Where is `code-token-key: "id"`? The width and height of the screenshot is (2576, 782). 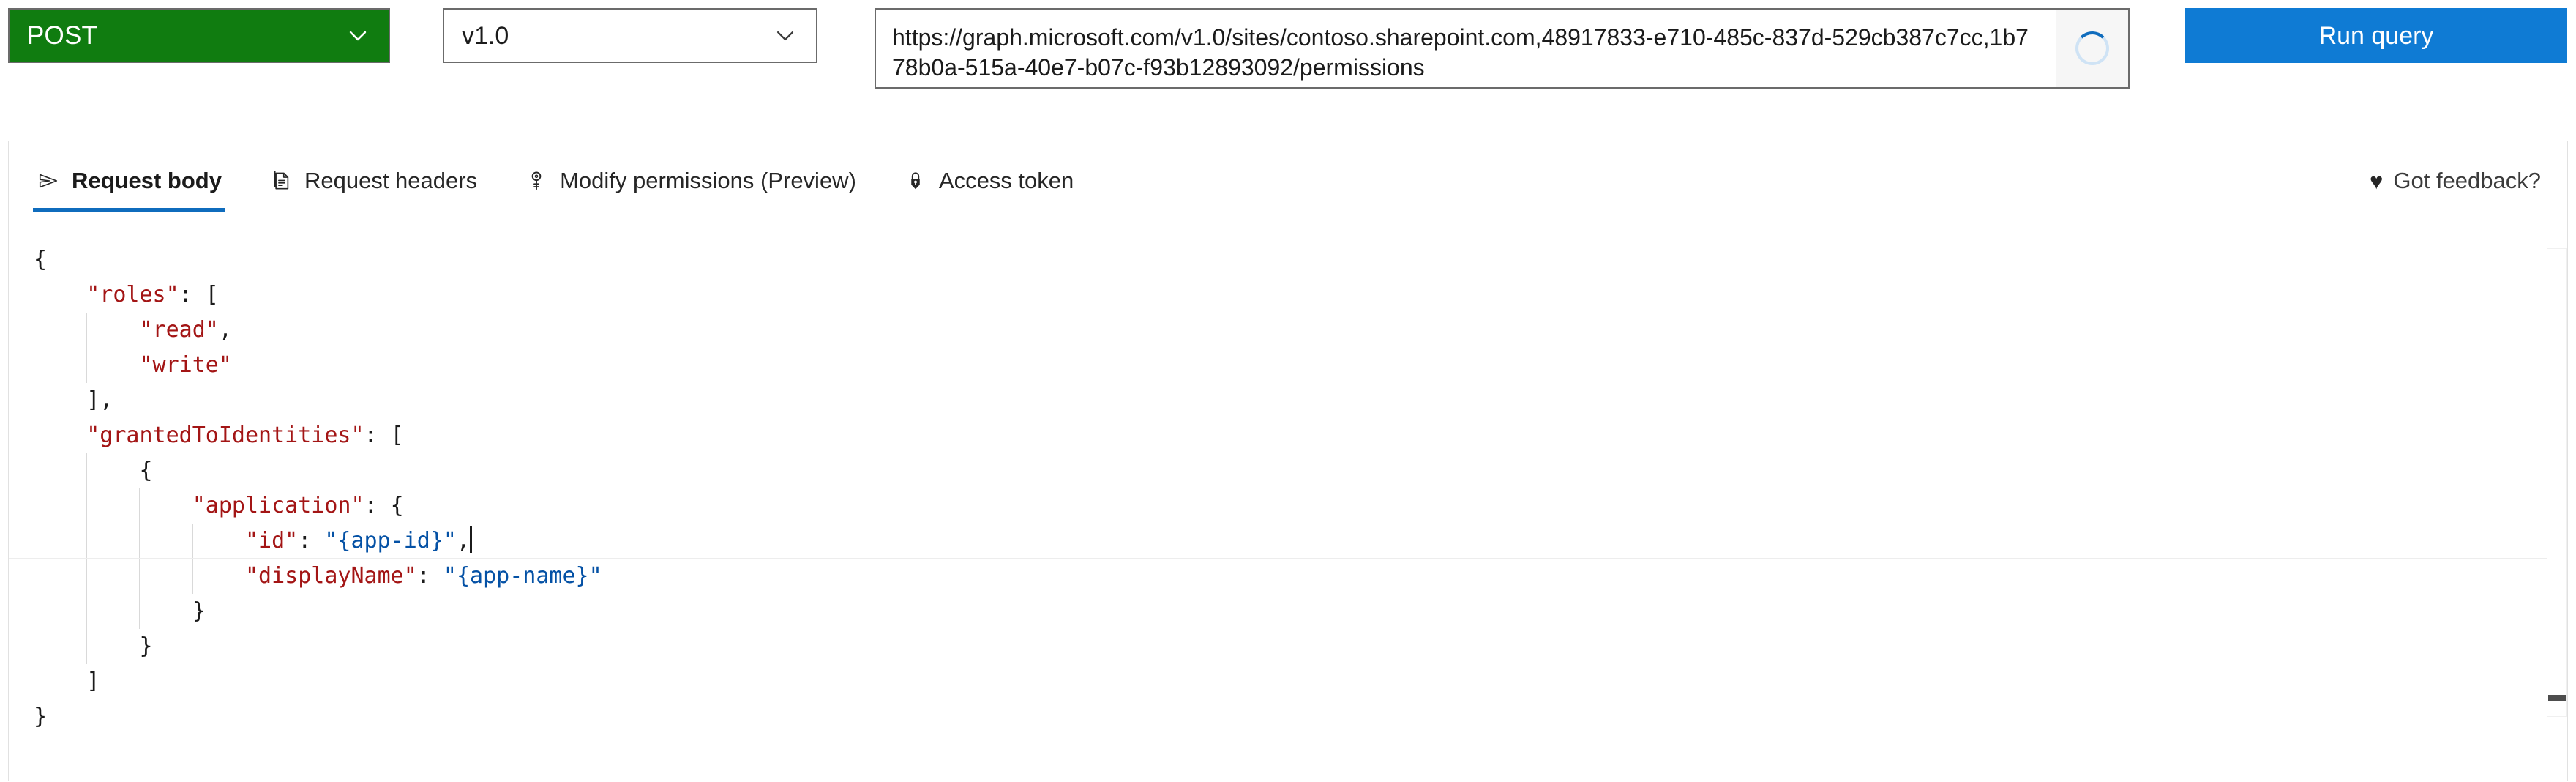
code-token-key: "id" is located at coordinates (271, 541).